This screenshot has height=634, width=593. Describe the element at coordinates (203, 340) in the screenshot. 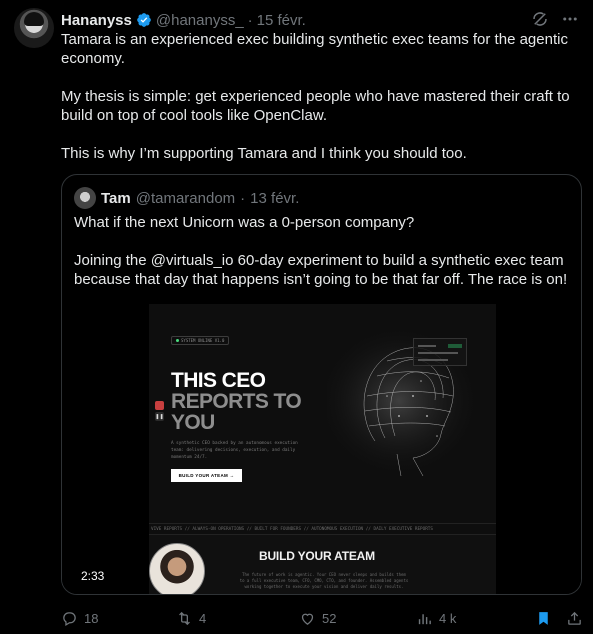

I see `video-badge-label: SYSTEM ONLINE V1.0` at that location.